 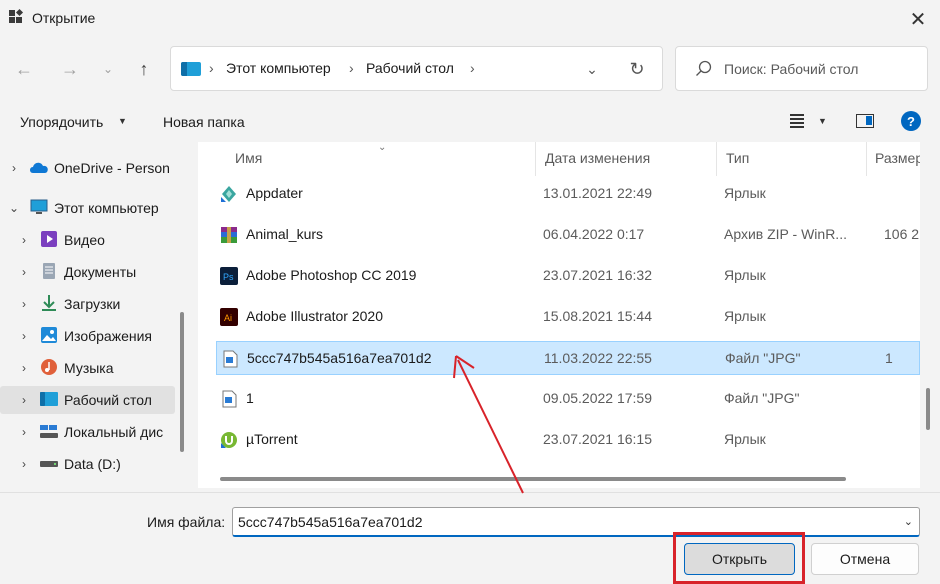 What do you see at coordinates (558, 522) in the screenshot?
I see `filename-input` at bounding box center [558, 522].